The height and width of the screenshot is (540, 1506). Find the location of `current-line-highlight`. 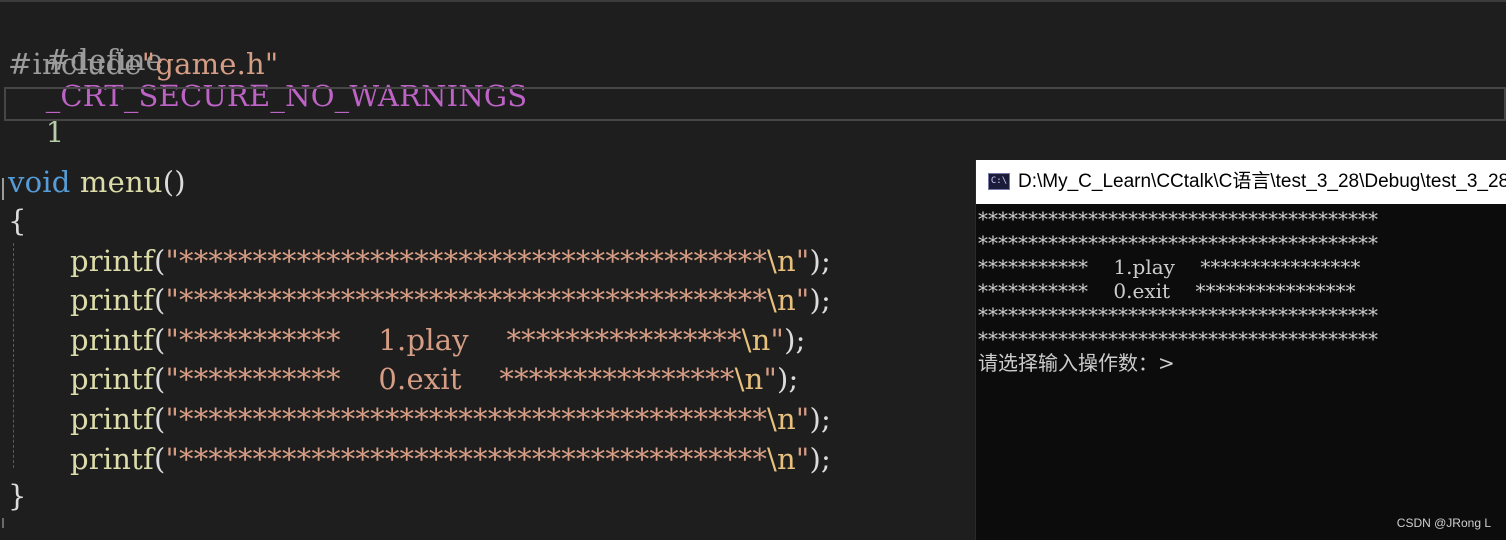

current-line-highlight is located at coordinates (755, 104).